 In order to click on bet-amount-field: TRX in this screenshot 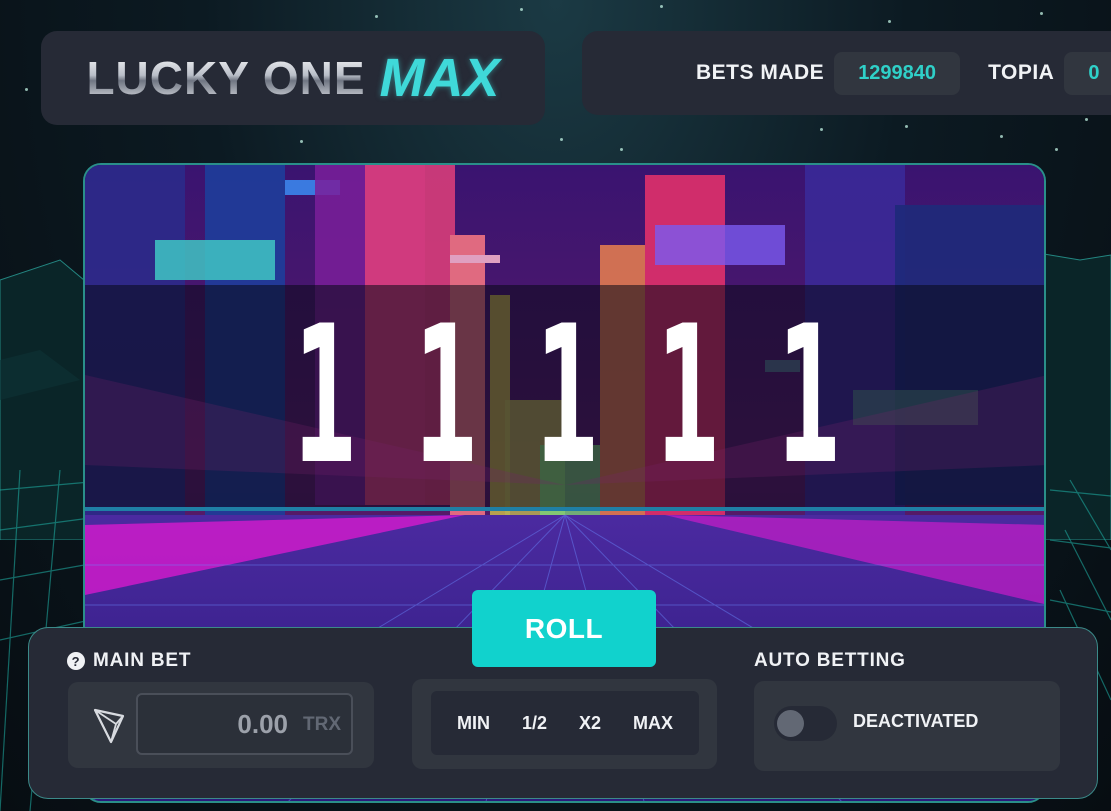, I will do `click(244, 724)`.